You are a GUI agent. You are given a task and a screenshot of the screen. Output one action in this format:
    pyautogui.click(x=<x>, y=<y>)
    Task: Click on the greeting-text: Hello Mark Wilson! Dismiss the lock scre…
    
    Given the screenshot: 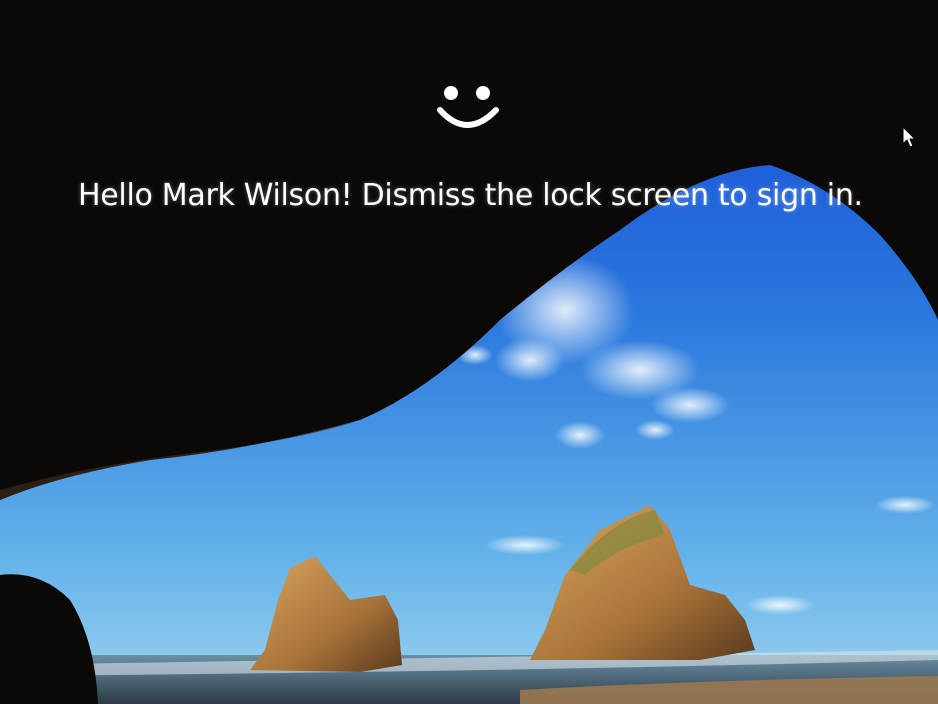 What is the action you would take?
    pyautogui.click(x=470, y=195)
    